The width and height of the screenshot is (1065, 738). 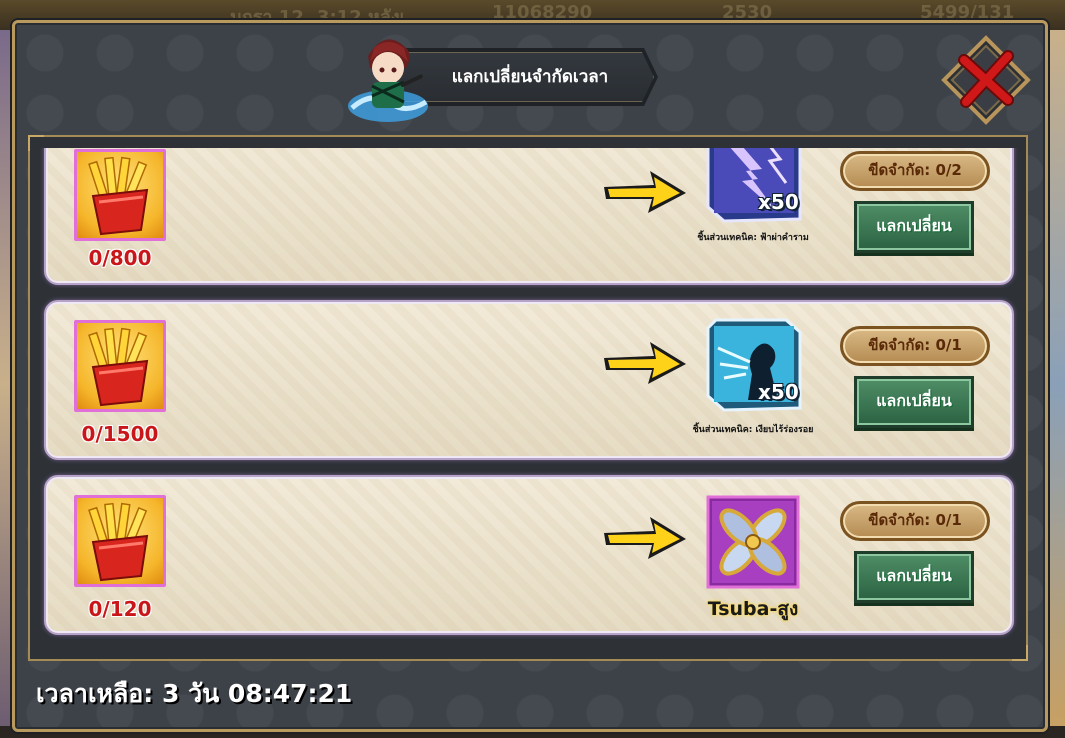 I want to click on cost-progress: 0/1500, so click(x=120, y=434).